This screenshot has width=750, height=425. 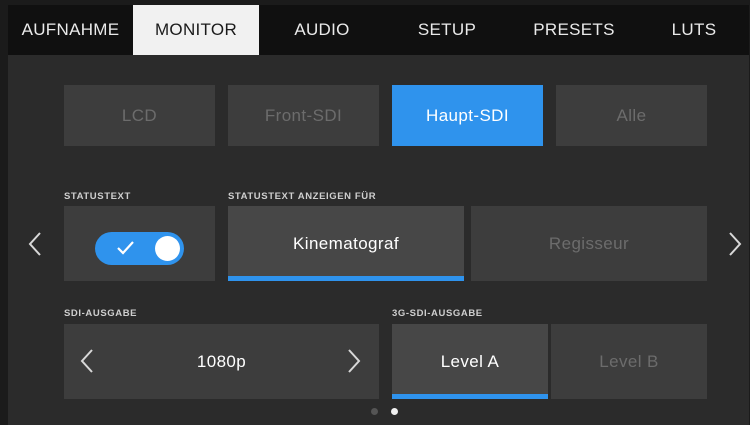 What do you see at coordinates (139, 248) in the screenshot?
I see `status-text-toggle` at bounding box center [139, 248].